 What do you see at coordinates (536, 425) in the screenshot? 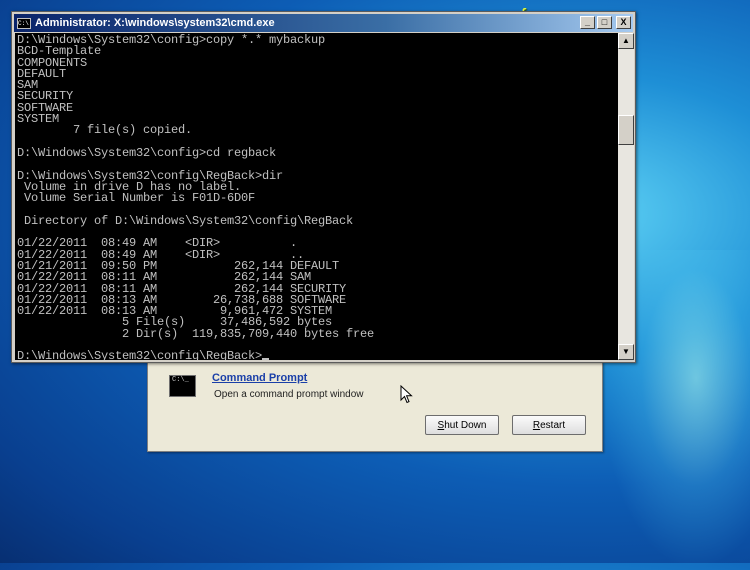
I see `restart-accesskey: R` at bounding box center [536, 425].